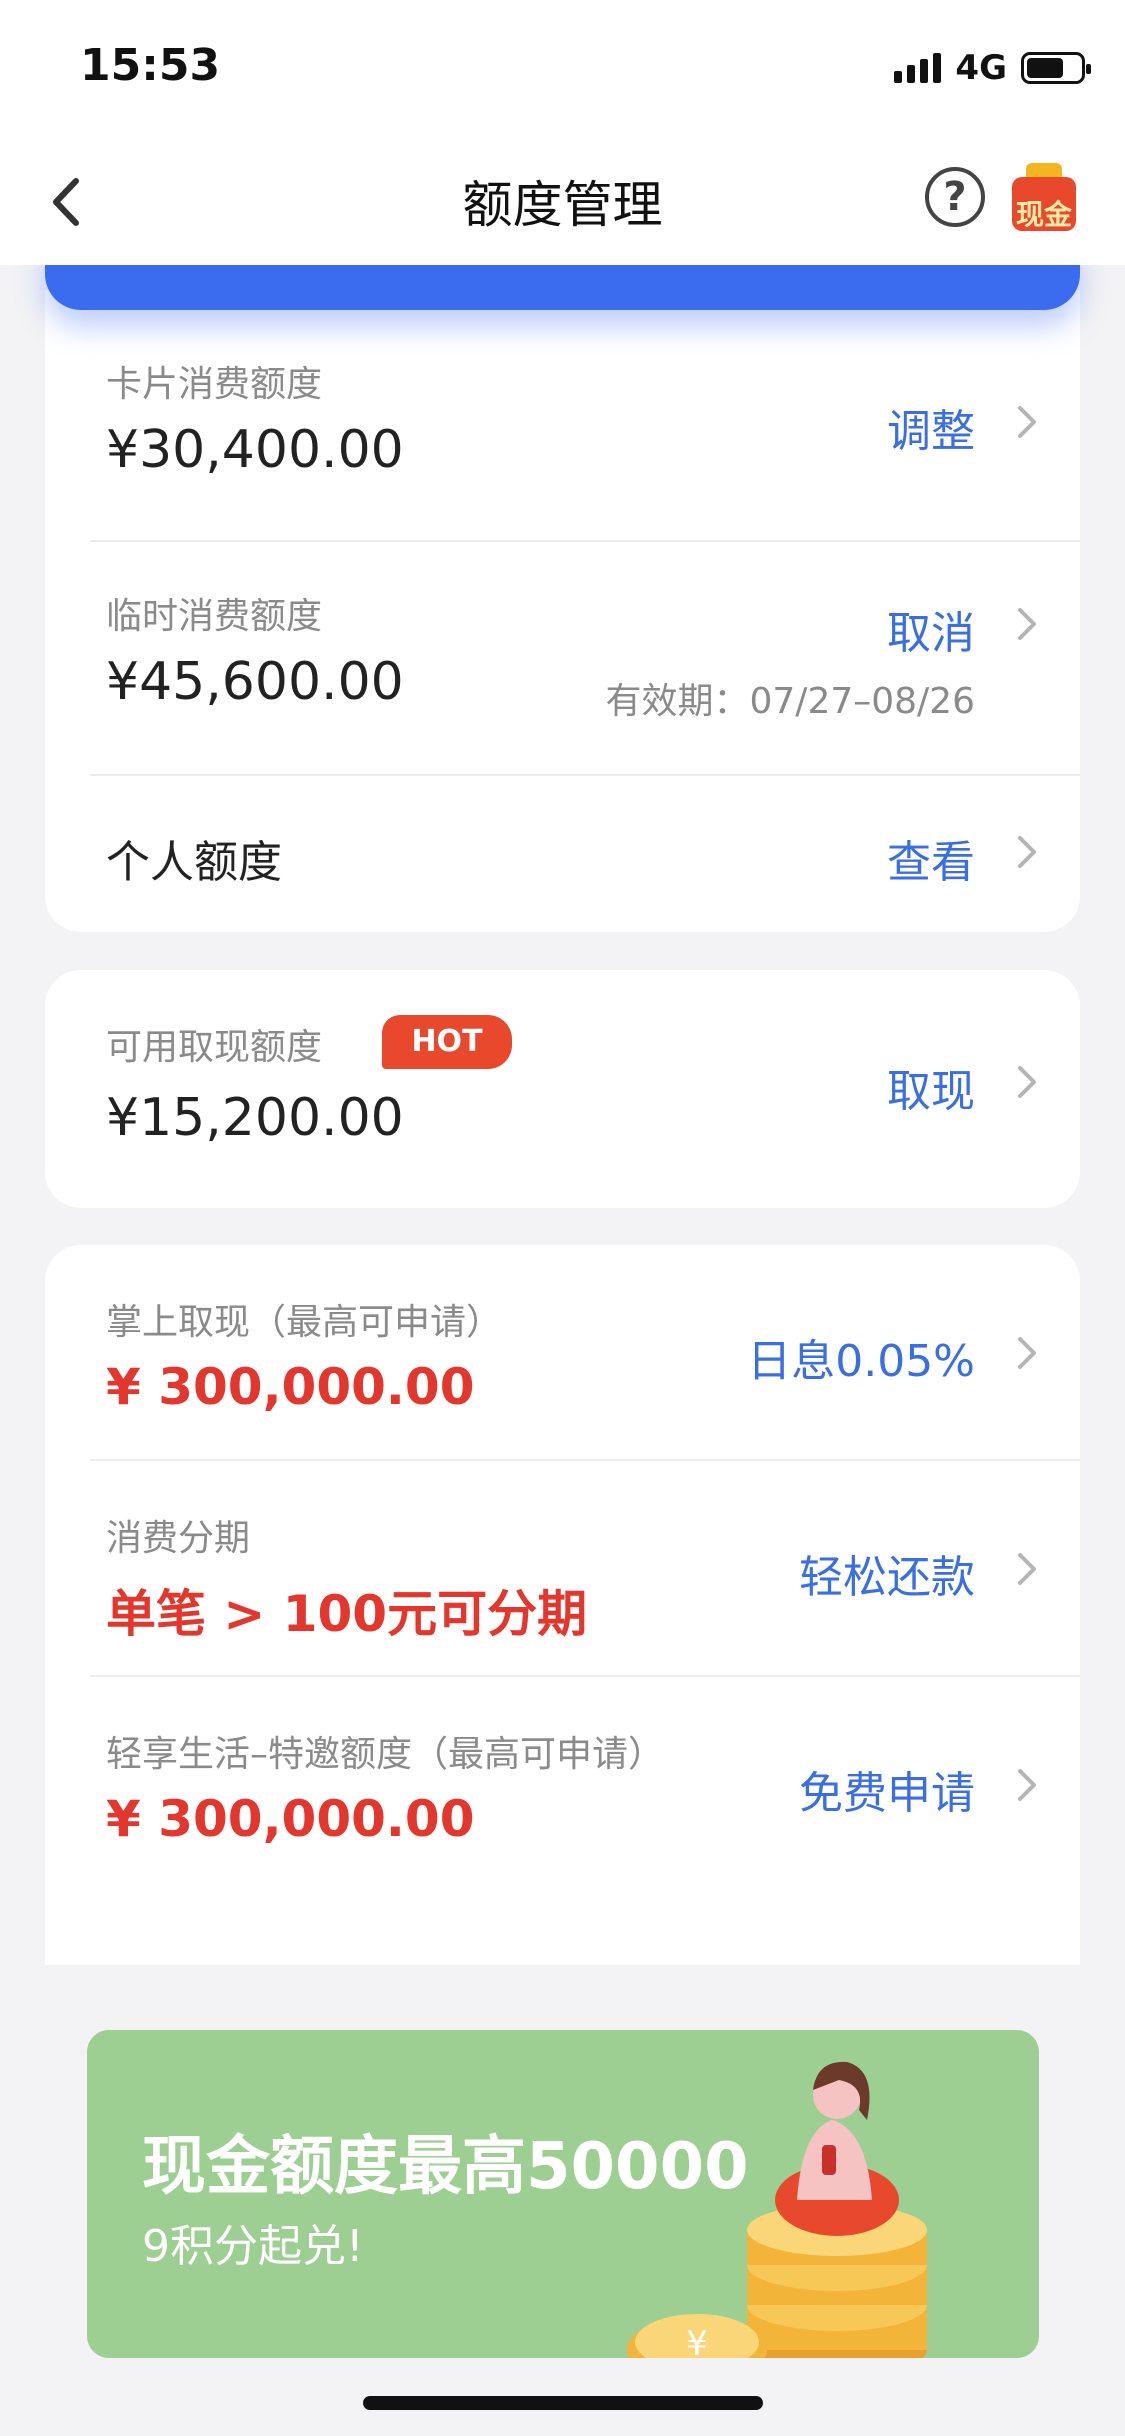  What do you see at coordinates (955, 197) in the screenshot?
I see `help-button: ?` at bounding box center [955, 197].